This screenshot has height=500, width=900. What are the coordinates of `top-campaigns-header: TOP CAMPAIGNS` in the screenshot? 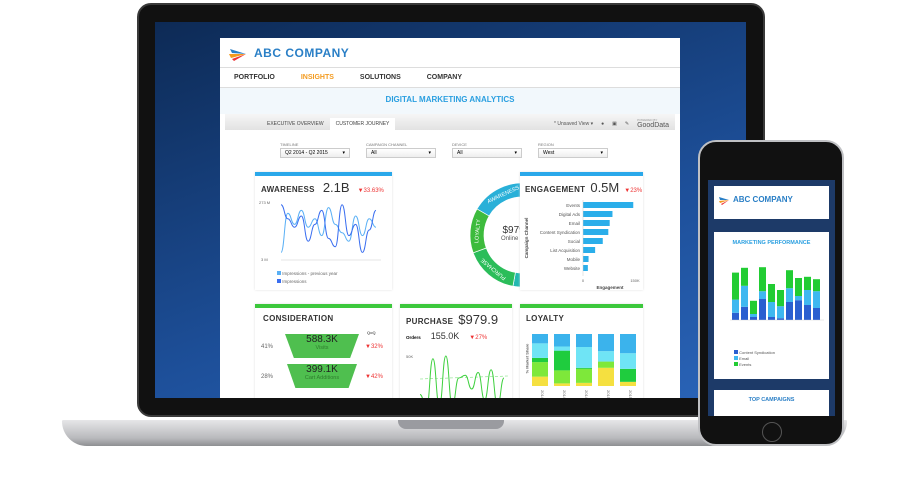 It's located at (771, 403).